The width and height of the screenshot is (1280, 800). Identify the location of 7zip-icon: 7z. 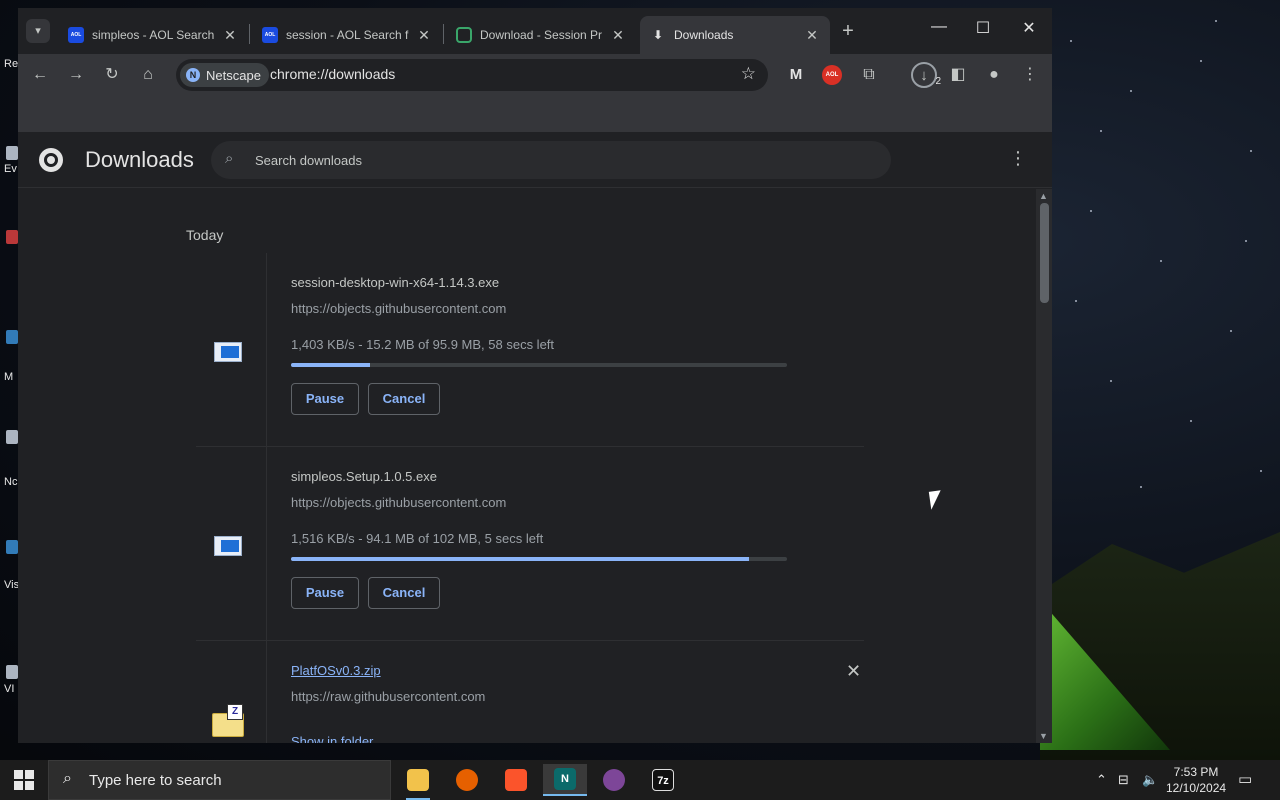
(663, 780).